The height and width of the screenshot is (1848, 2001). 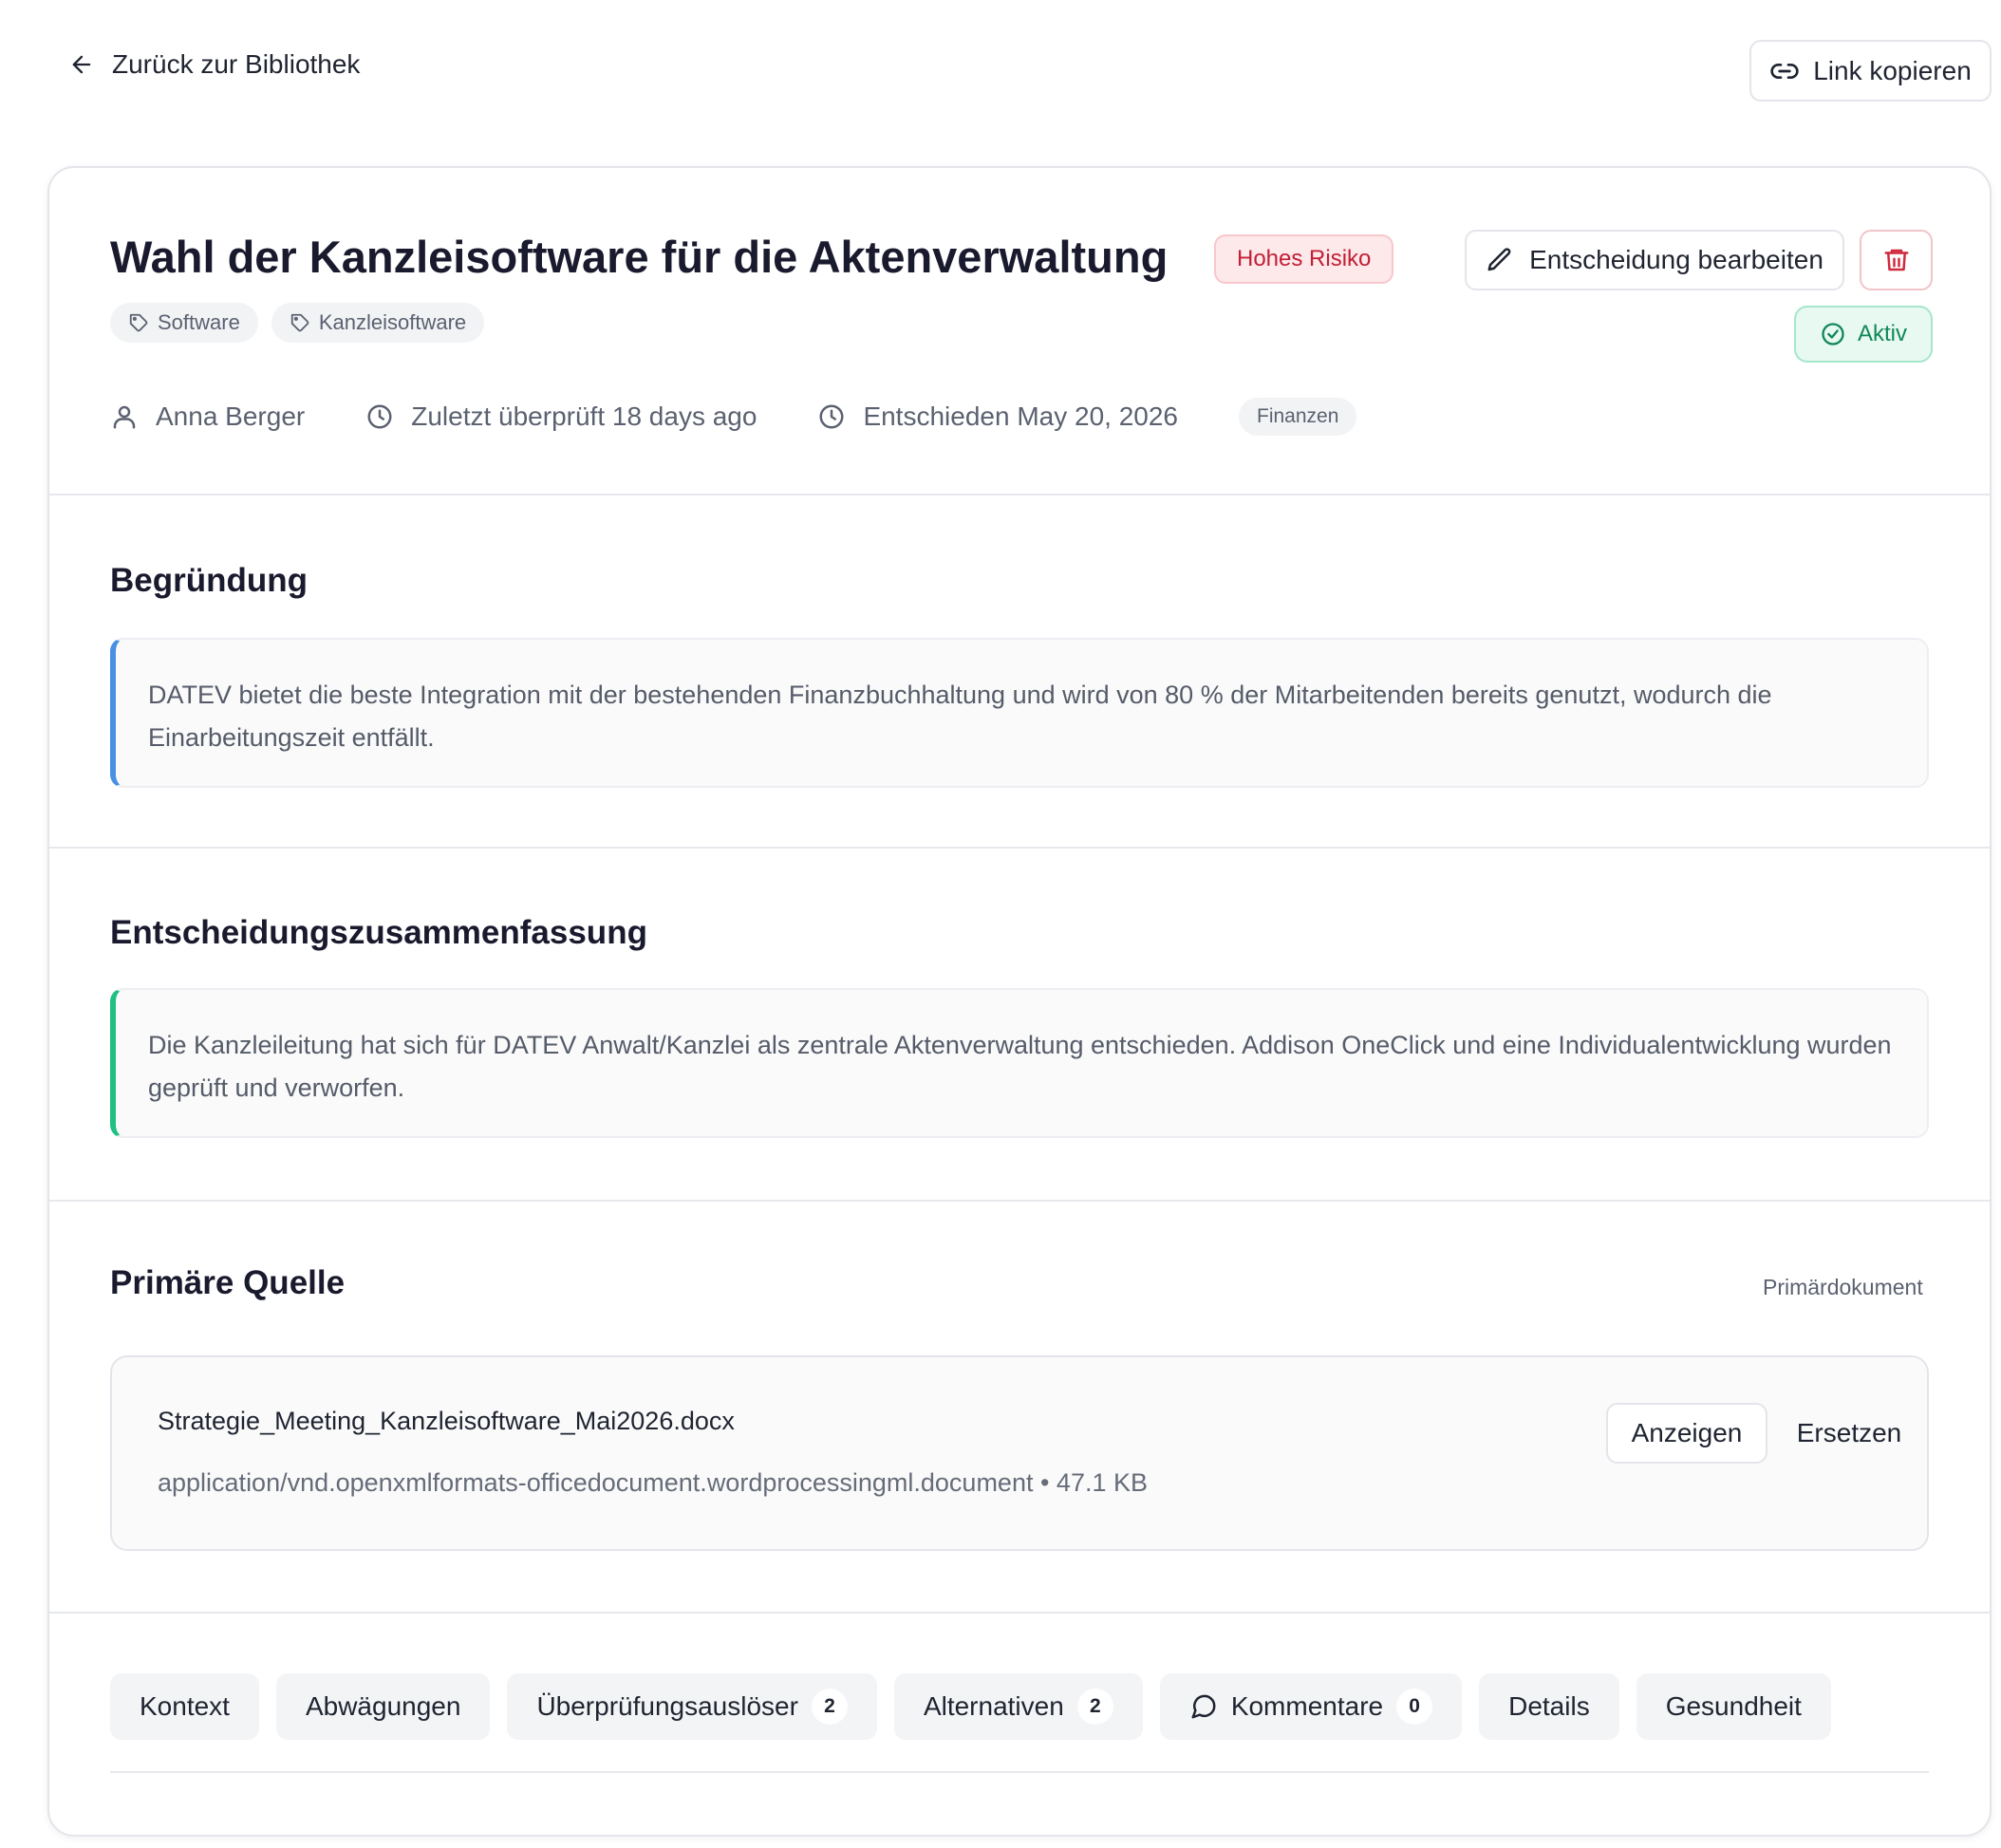 I want to click on status-badge: Aktiv, so click(x=1863, y=335).